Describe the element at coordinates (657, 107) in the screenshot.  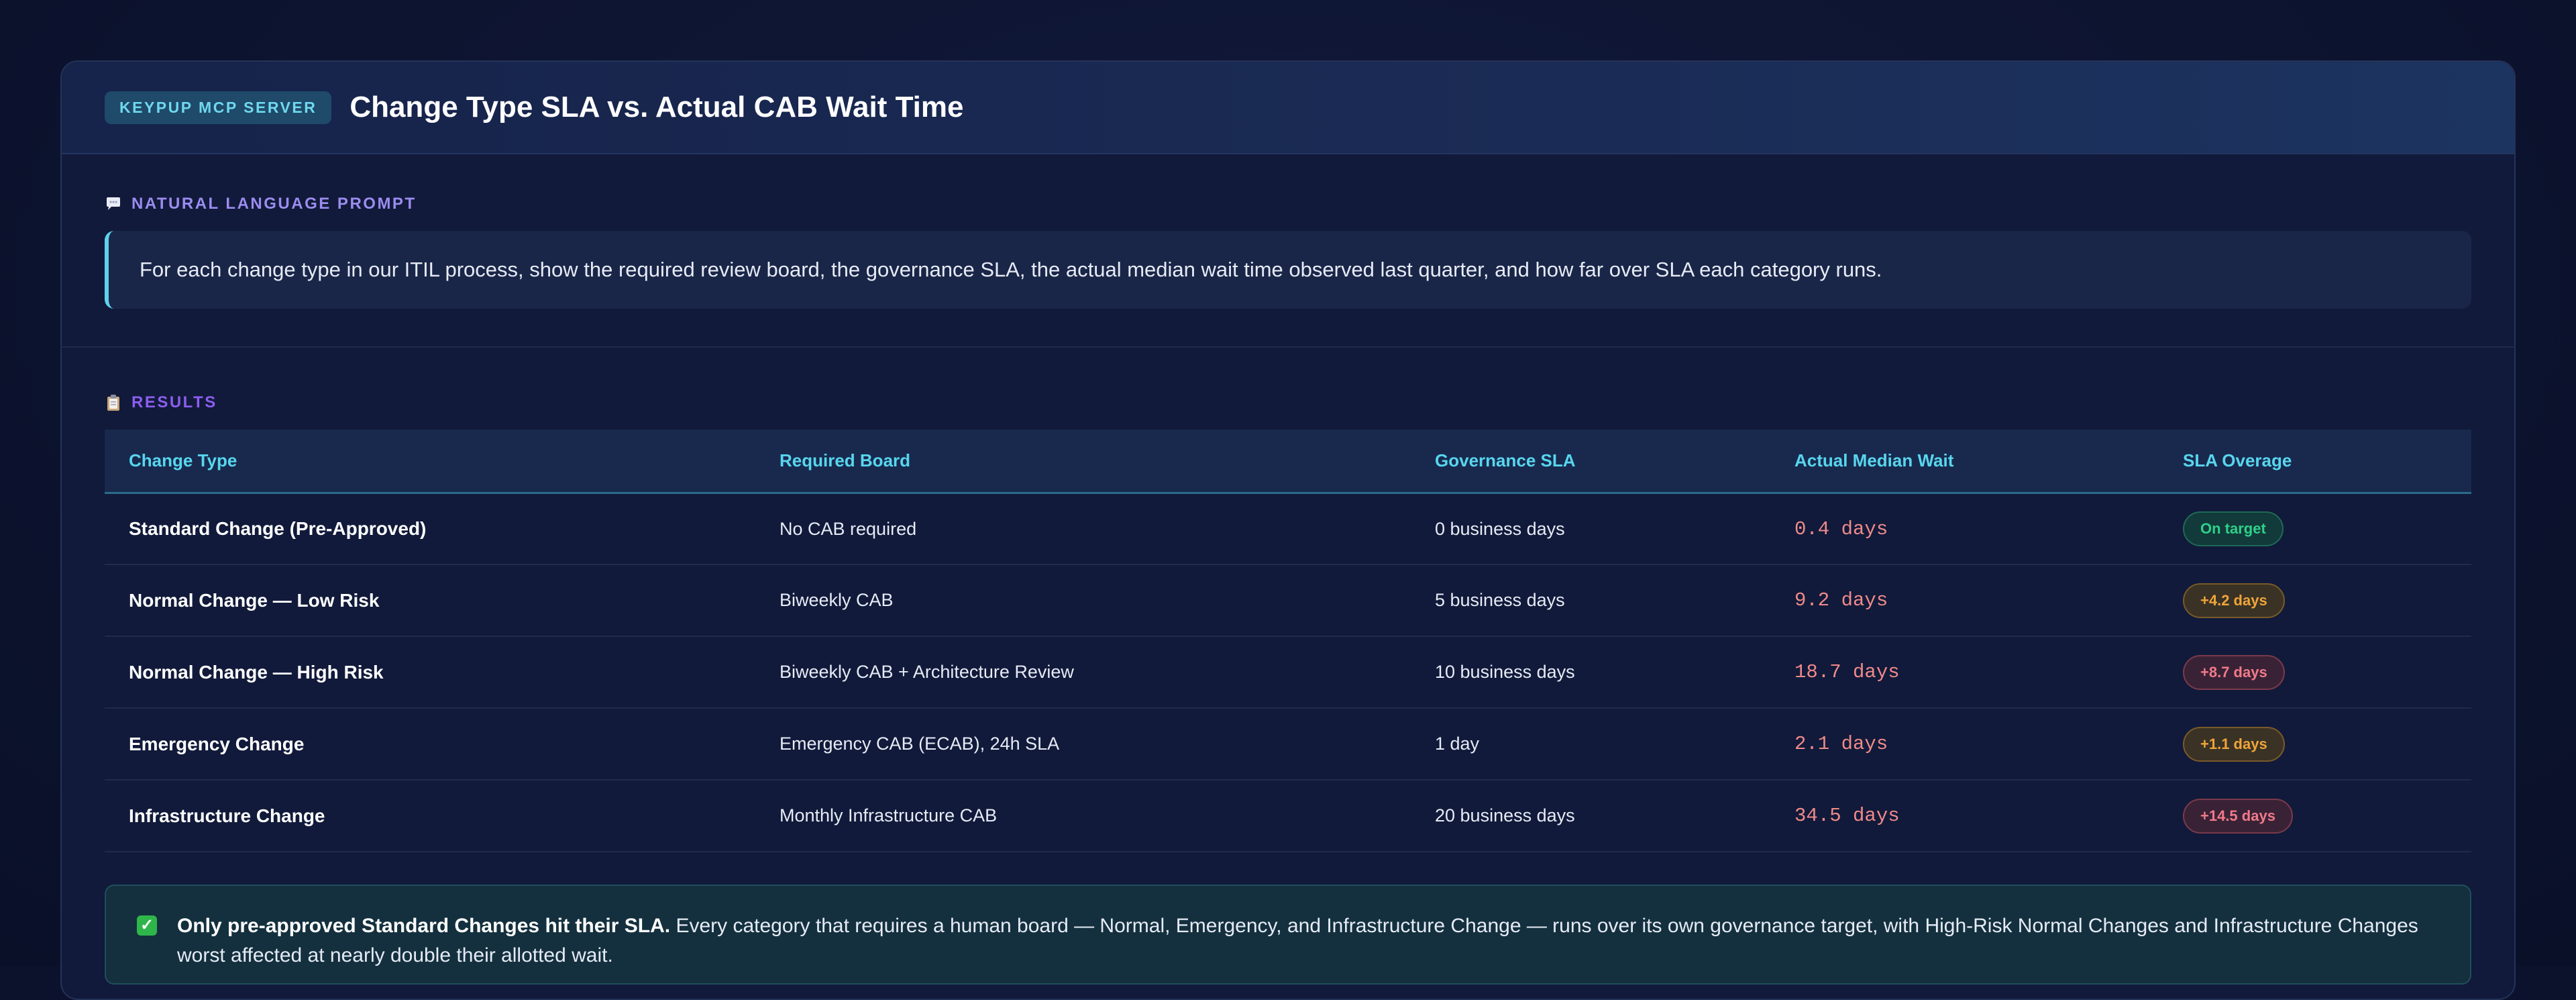
I see `page-title: Change Type SLA vs. Actual CAB Wait Time` at that location.